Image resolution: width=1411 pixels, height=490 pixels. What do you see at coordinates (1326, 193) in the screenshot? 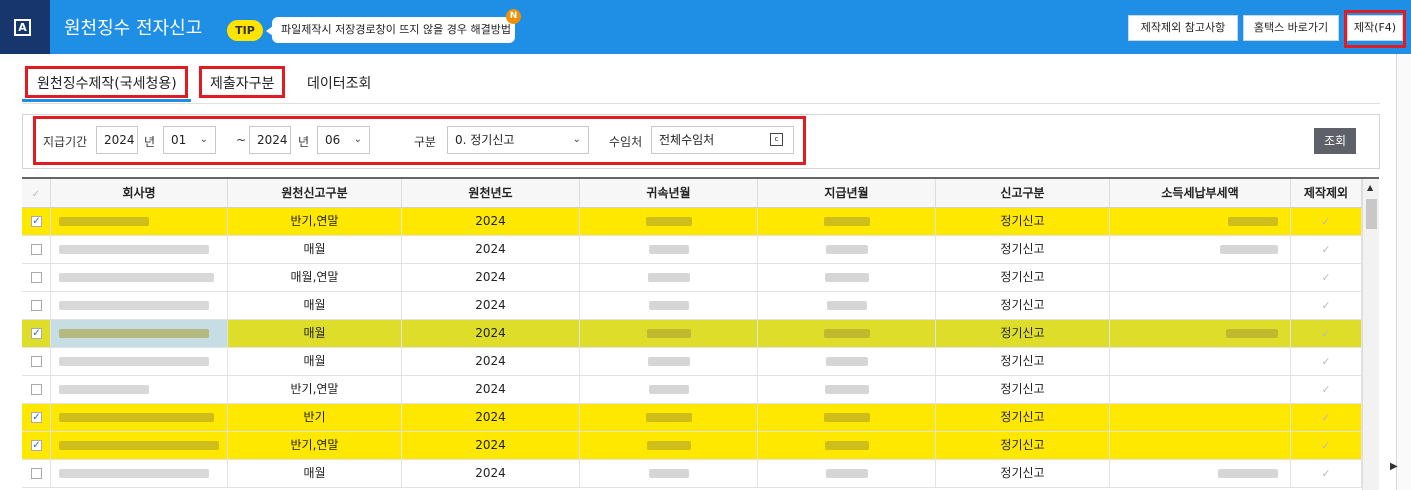
I see `col-exclude: 제작제외` at bounding box center [1326, 193].